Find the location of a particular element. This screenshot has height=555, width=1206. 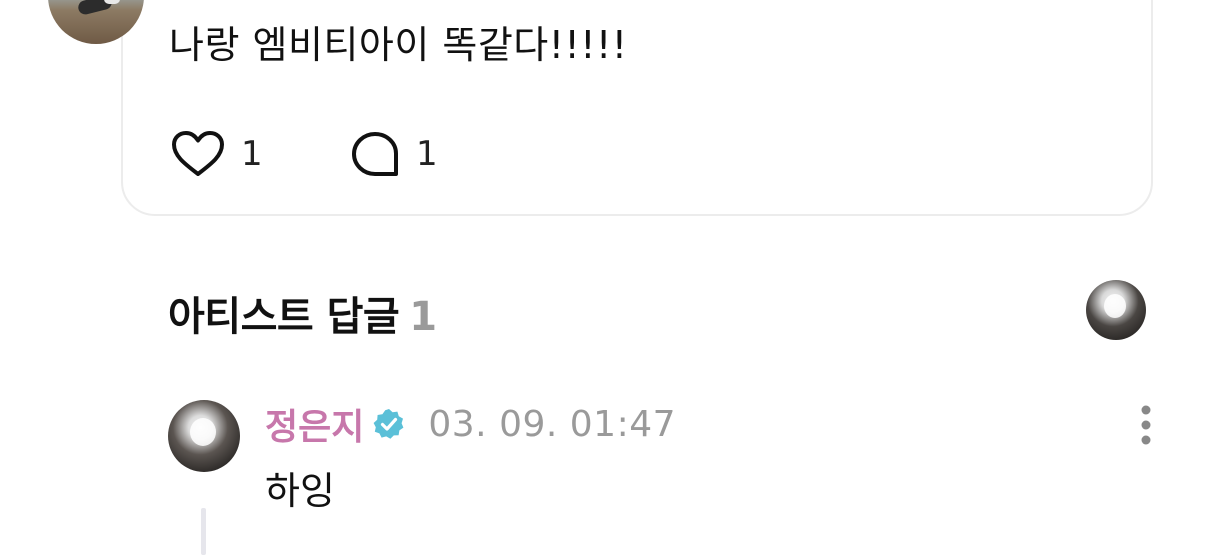

comment-header: 정은지 03. 09. 01:47 is located at coordinates (471, 424).